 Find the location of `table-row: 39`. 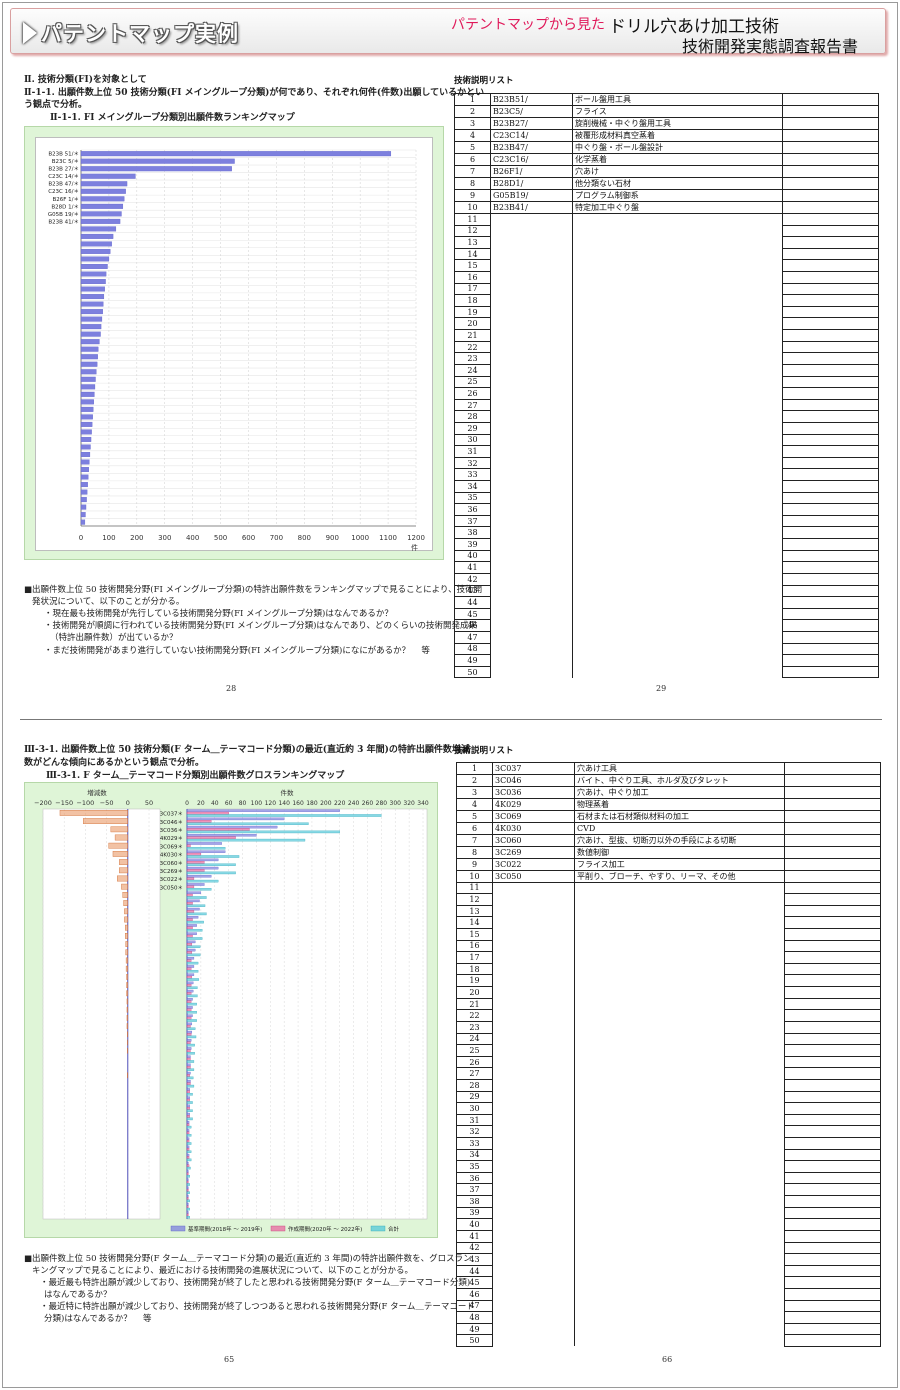

table-row: 39 is located at coordinates (666, 544).